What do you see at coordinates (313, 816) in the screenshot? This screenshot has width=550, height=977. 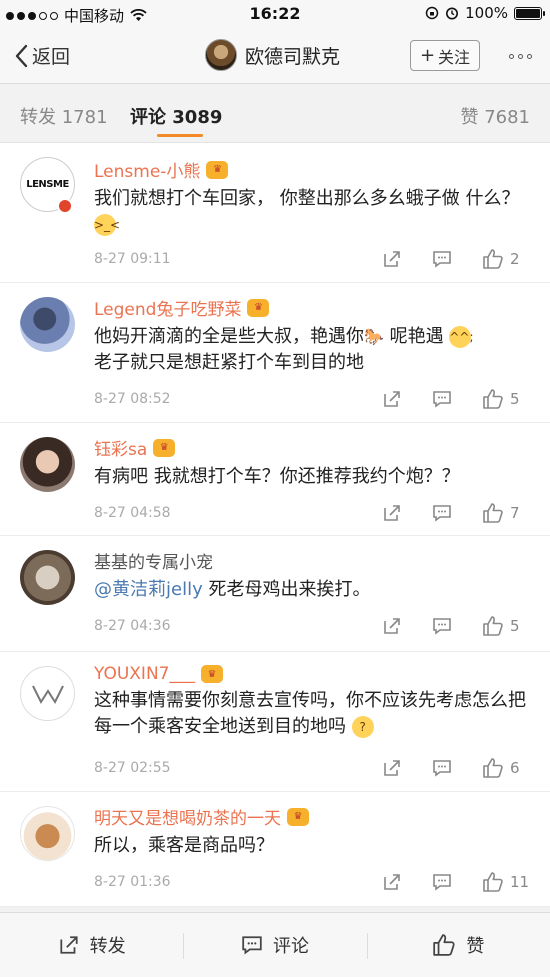 I see `comment-username: 明天又是想喝奶茶的一天 ♛` at bounding box center [313, 816].